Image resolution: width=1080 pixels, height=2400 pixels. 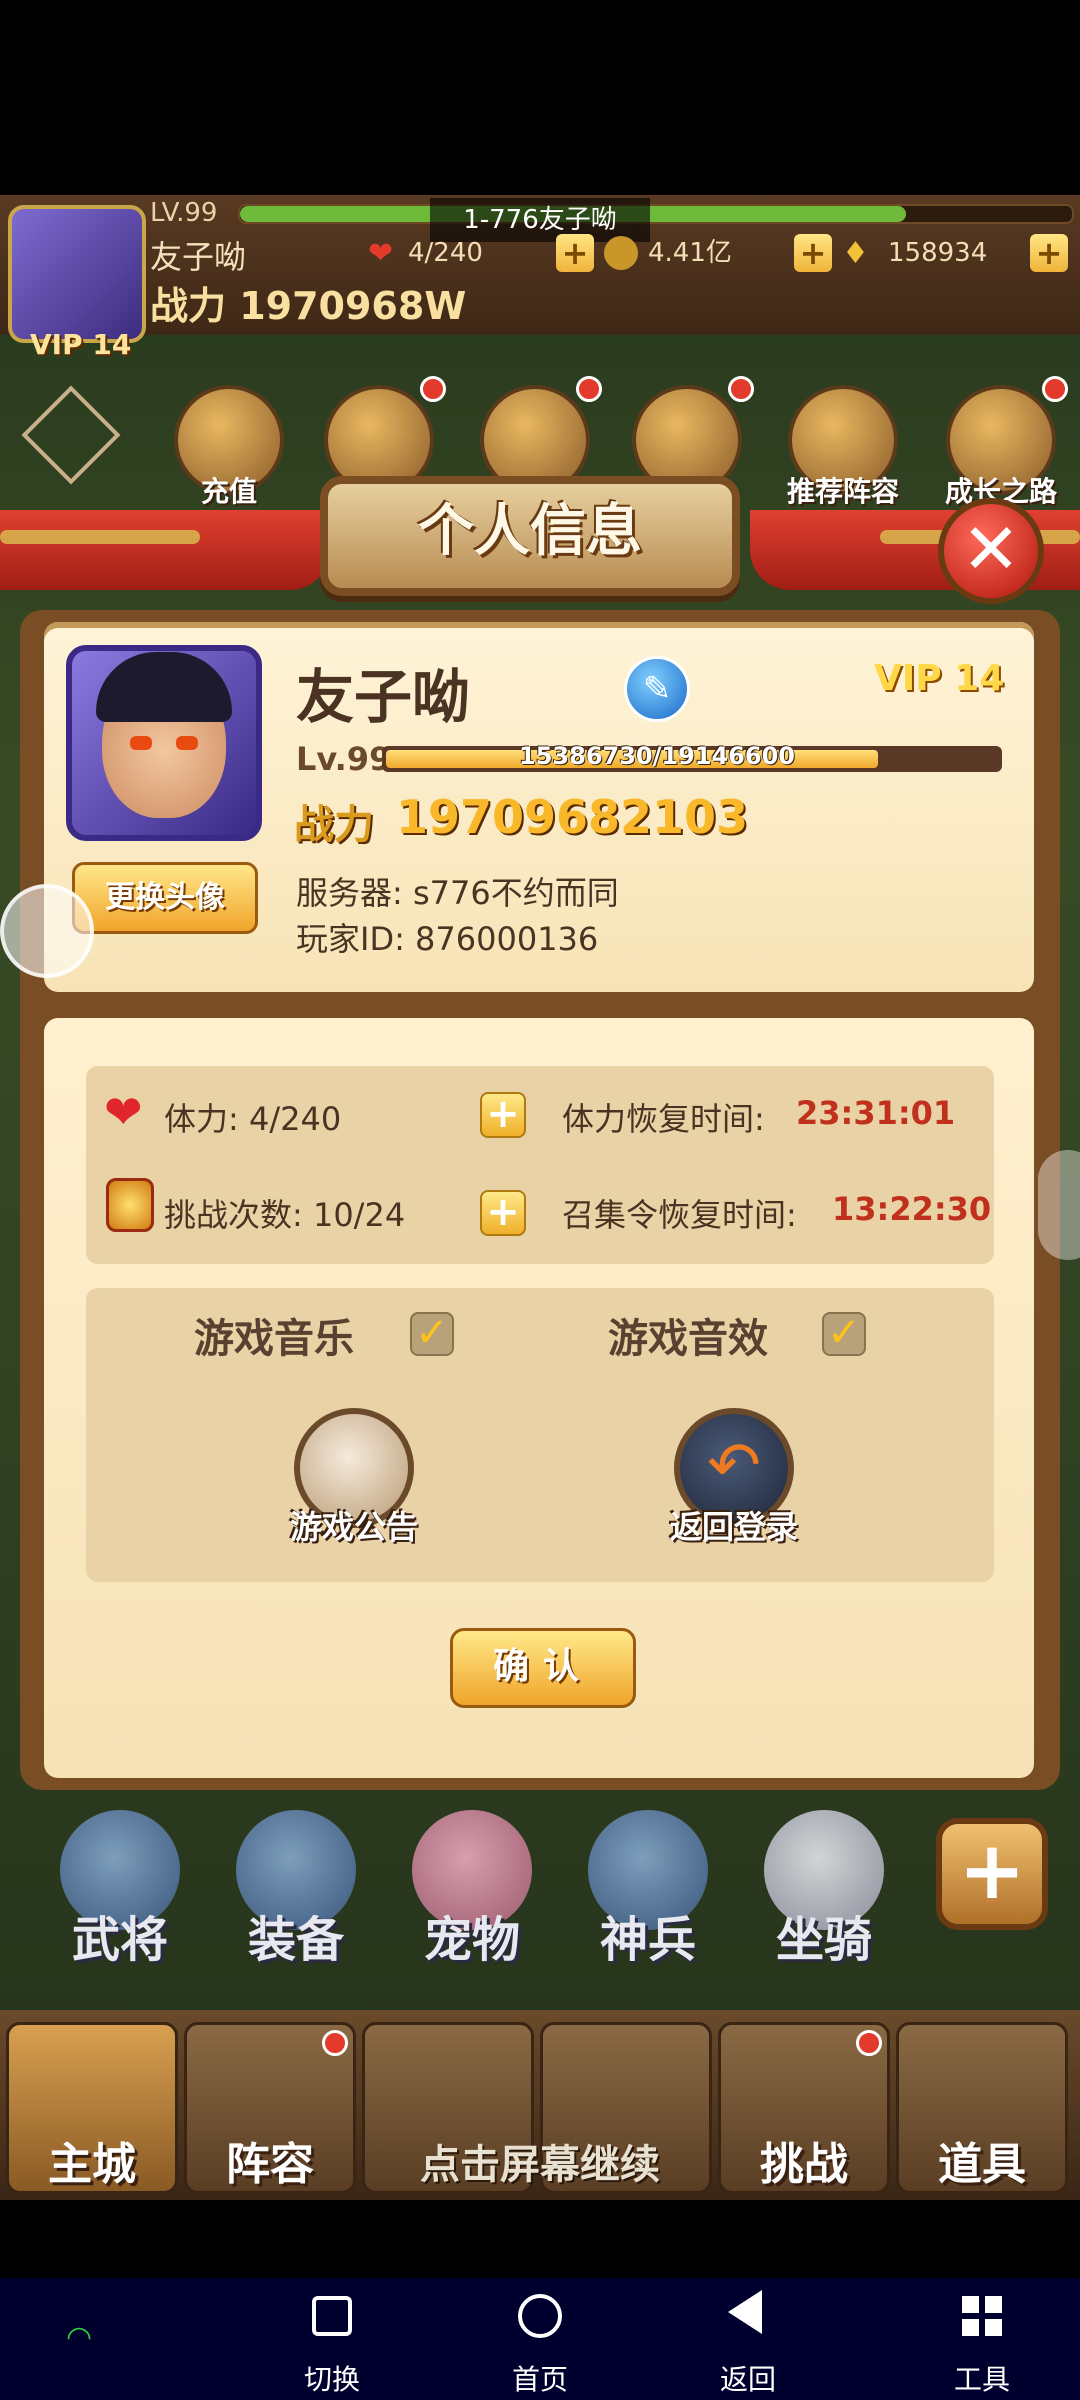 What do you see at coordinates (690, 253) in the screenshot?
I see `hud-gold: 4.41亿` at bounding box center [690, 253].